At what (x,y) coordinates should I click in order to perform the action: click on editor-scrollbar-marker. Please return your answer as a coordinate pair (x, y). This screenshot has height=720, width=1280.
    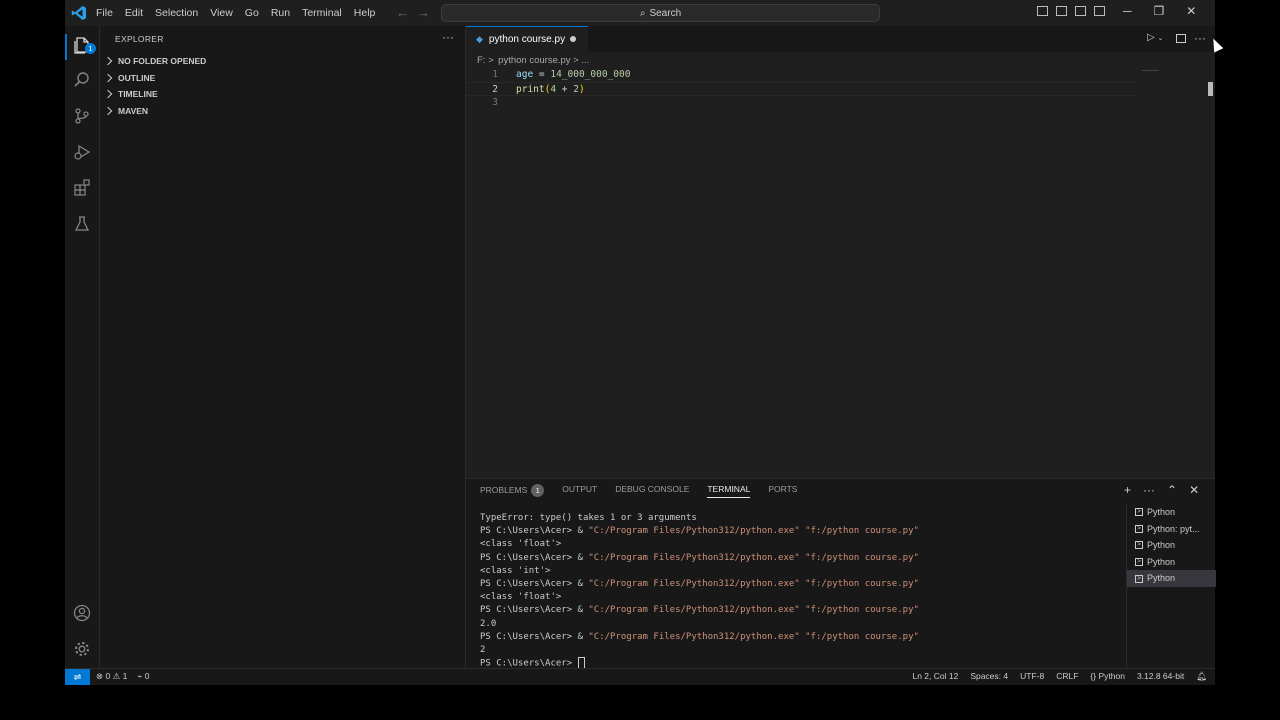
    Looking at the image, I should click on (1210, 89).